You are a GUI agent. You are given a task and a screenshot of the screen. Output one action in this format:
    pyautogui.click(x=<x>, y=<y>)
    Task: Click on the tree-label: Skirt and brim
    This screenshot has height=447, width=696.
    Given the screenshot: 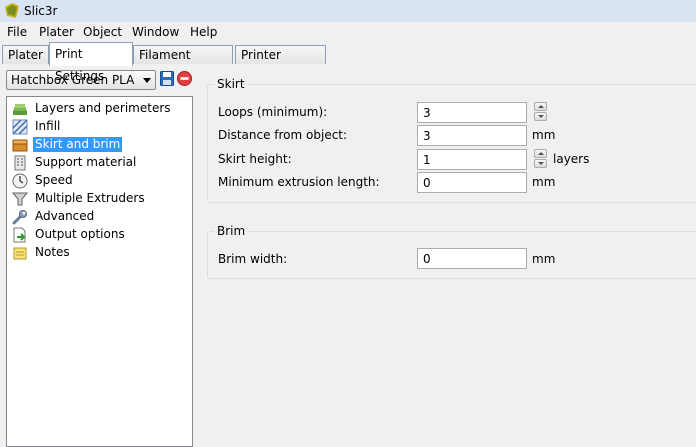 What is the action you would take?
    pyautogui.click(x=78, y=144)
    